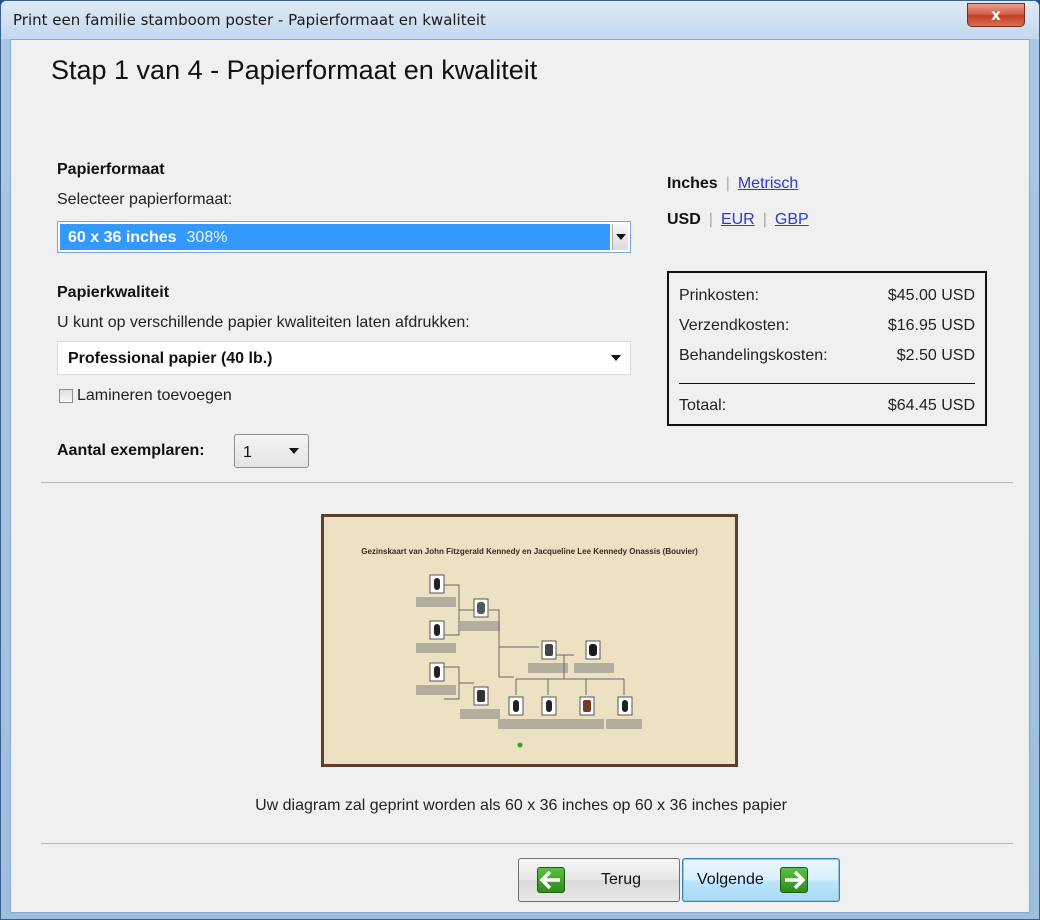 Image resolution: width=1040 pixels, height=920 pixels. I want to click on next-label: Volgende, so click(730, 879).